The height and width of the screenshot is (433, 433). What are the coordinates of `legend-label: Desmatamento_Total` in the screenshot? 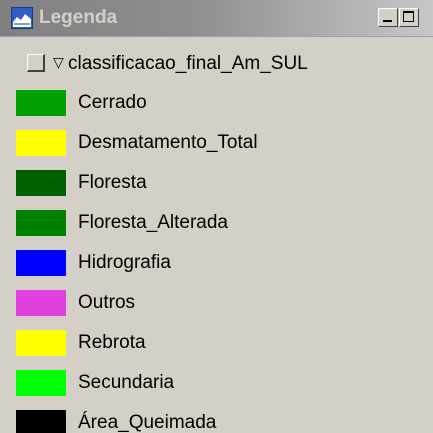 It's located at (168, 142).